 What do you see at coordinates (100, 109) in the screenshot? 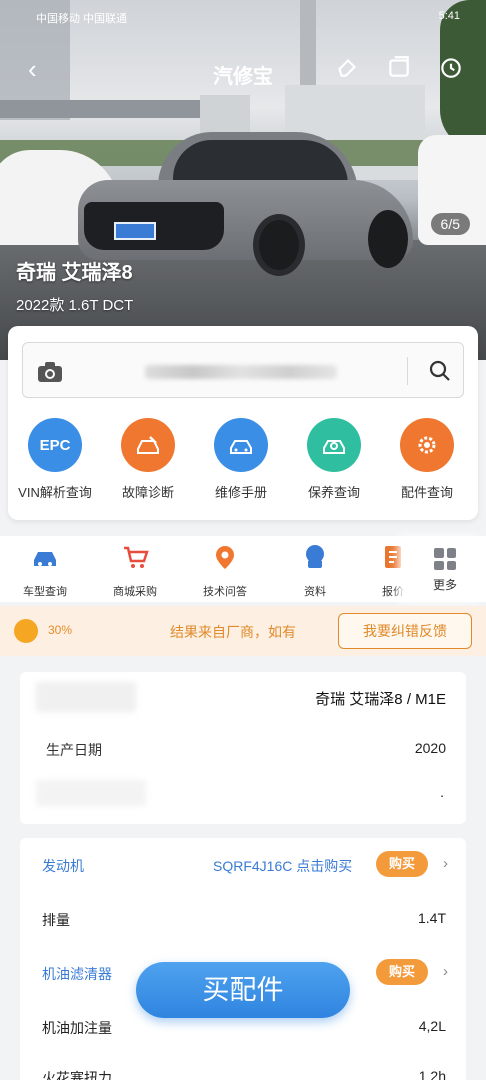
I see `background-bridge` at bounding box center [100, 109].